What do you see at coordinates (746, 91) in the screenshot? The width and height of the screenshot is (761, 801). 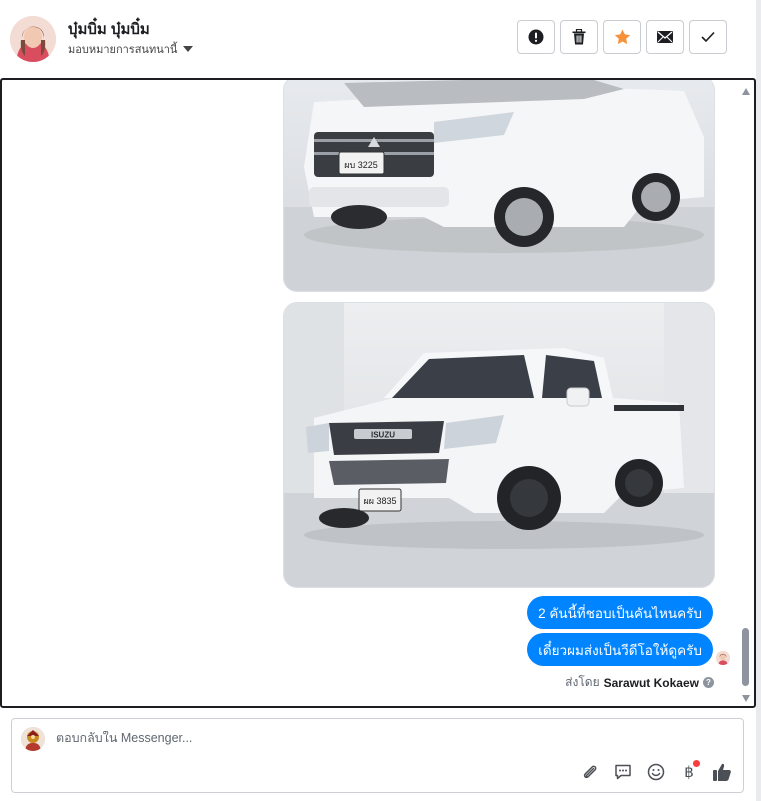 I see `scroll-up-arrow-icon` at bounding box center [746, 91].